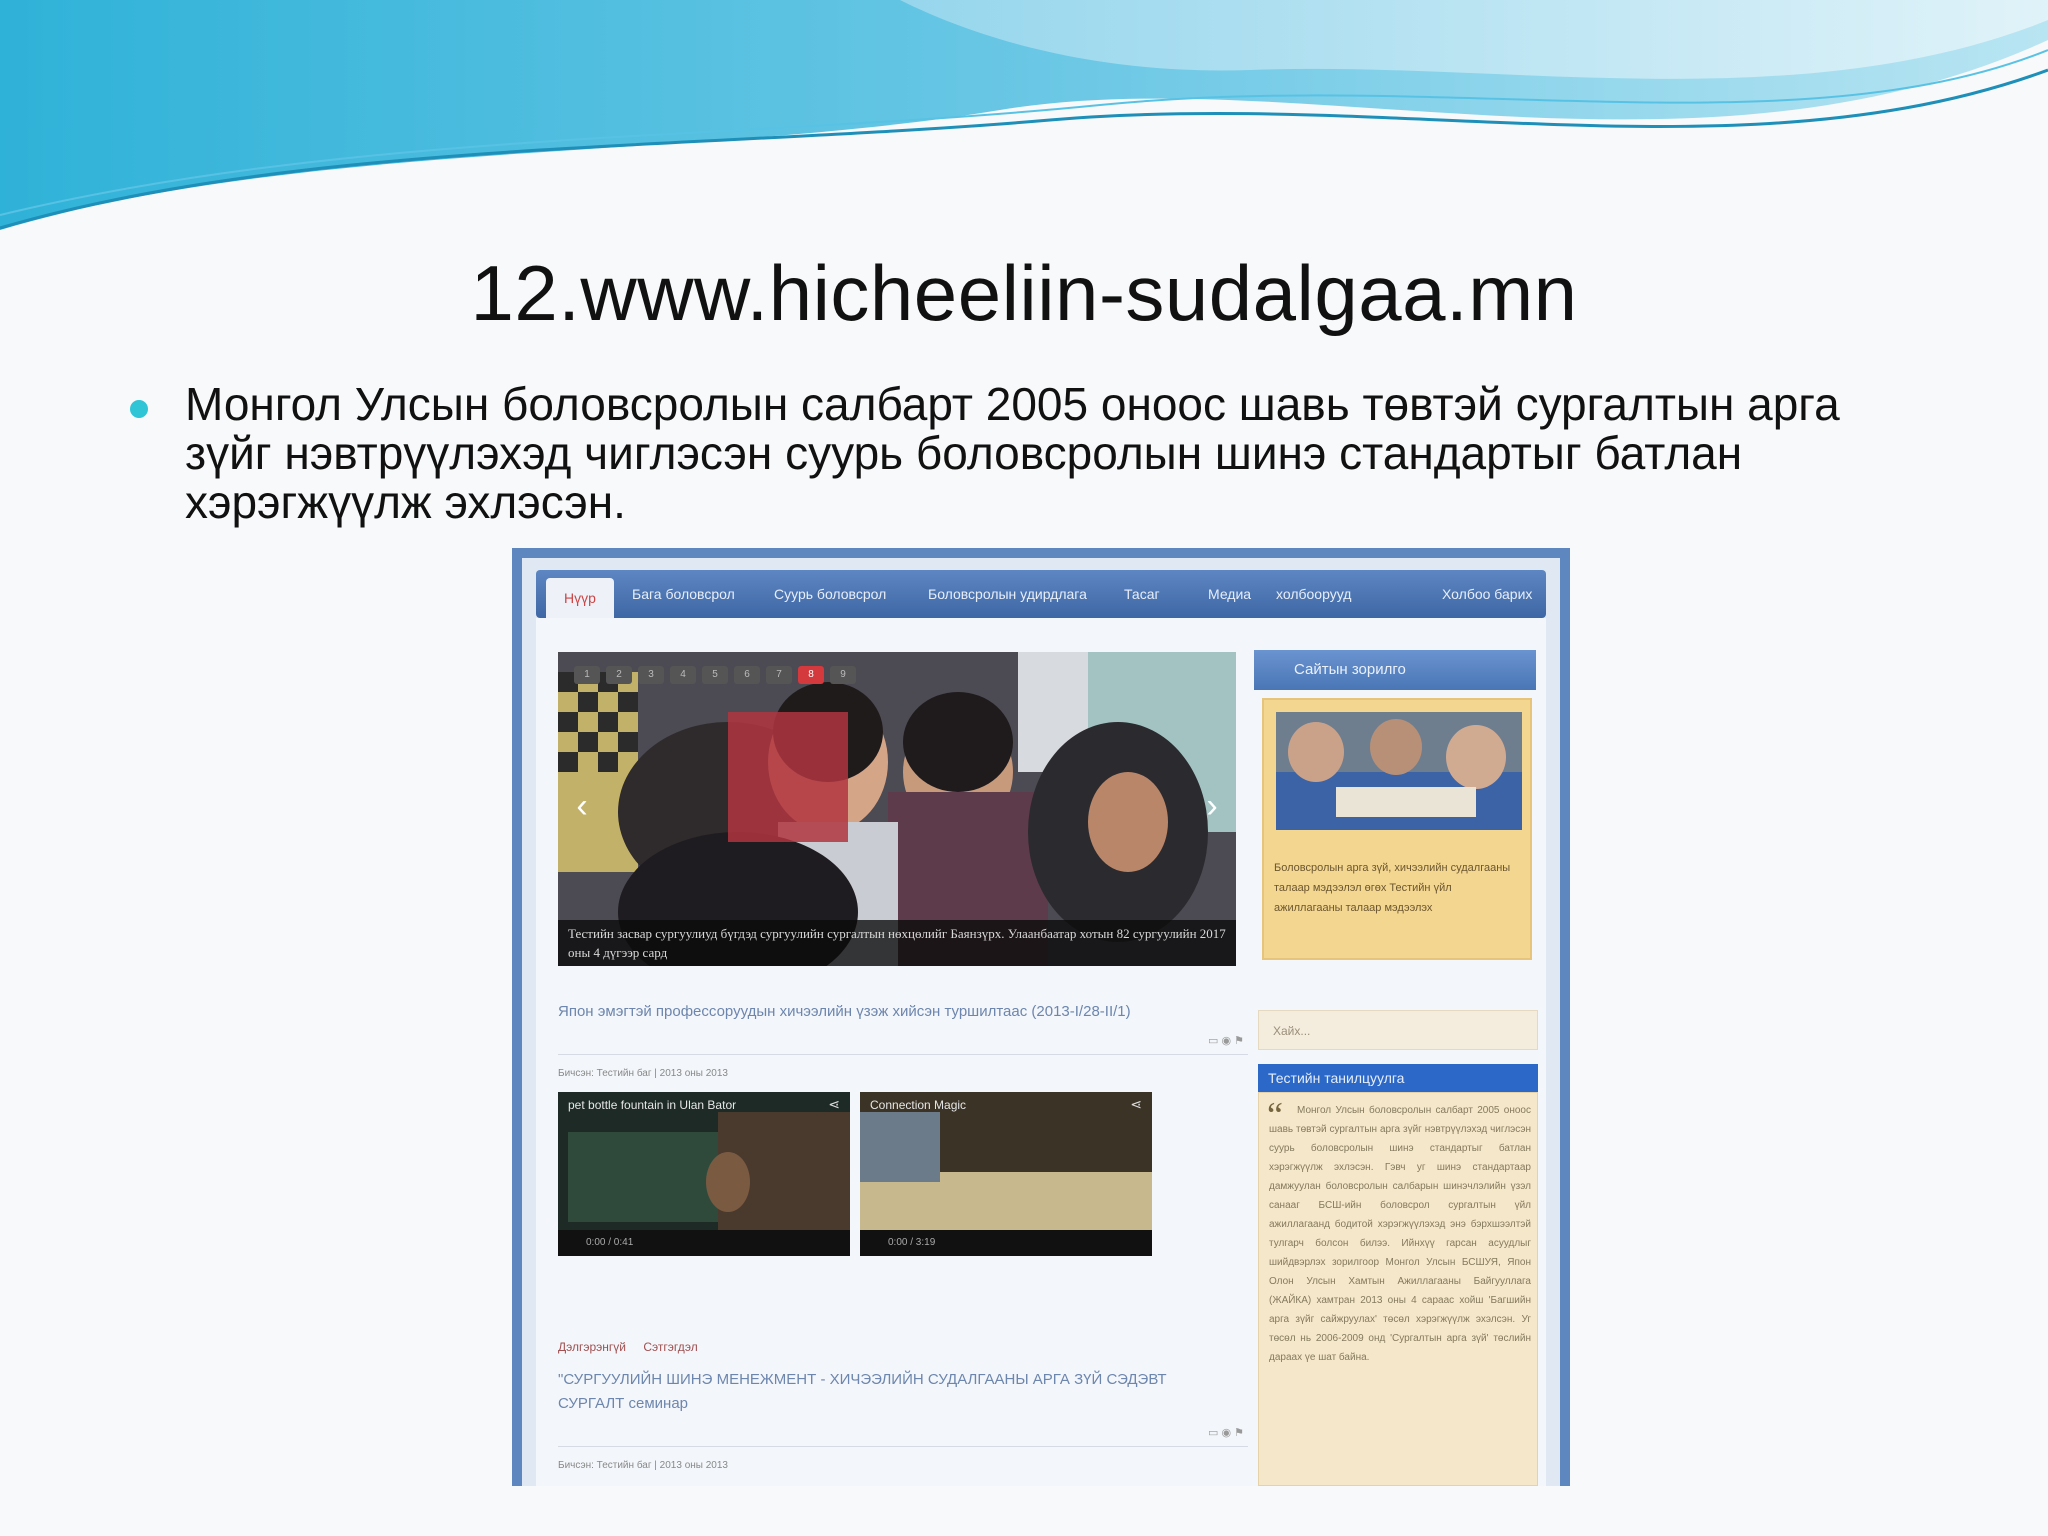 This screenshot has width=2048, height=1536. Describe the element at coordinates (670, 1347) in the screenshot. I see `tag-link: Сэтгэгдэл` at that location.